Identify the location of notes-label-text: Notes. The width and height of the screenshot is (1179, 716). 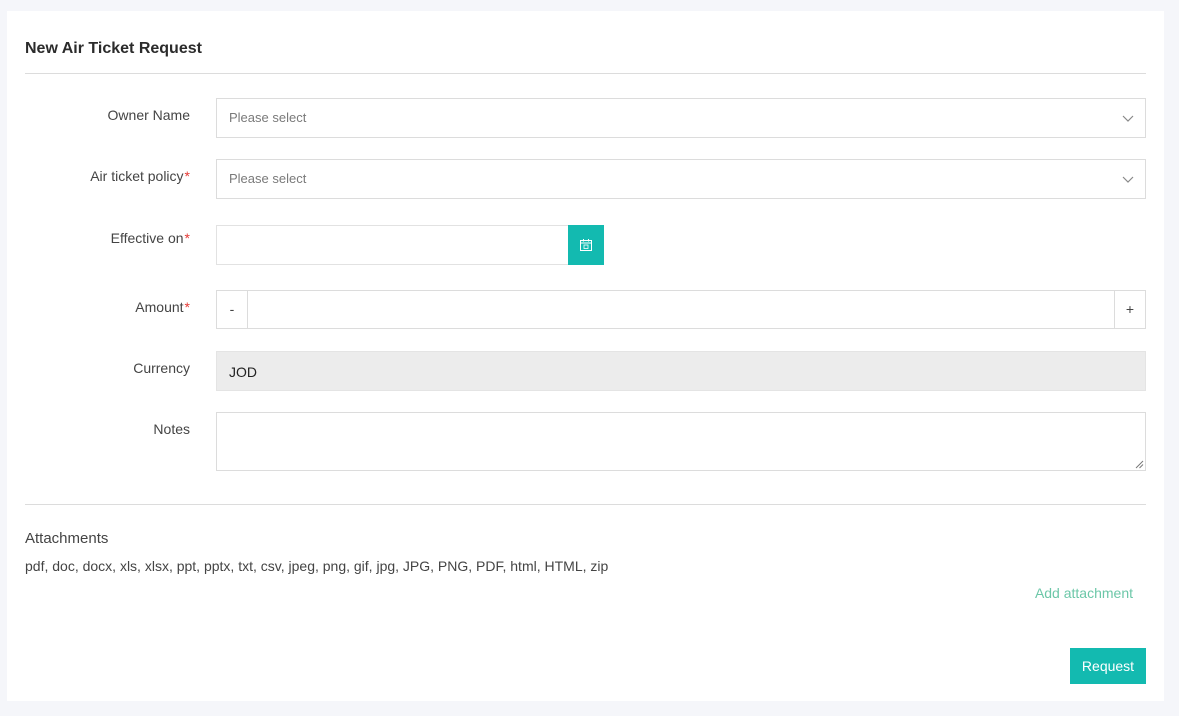
(171, 429).